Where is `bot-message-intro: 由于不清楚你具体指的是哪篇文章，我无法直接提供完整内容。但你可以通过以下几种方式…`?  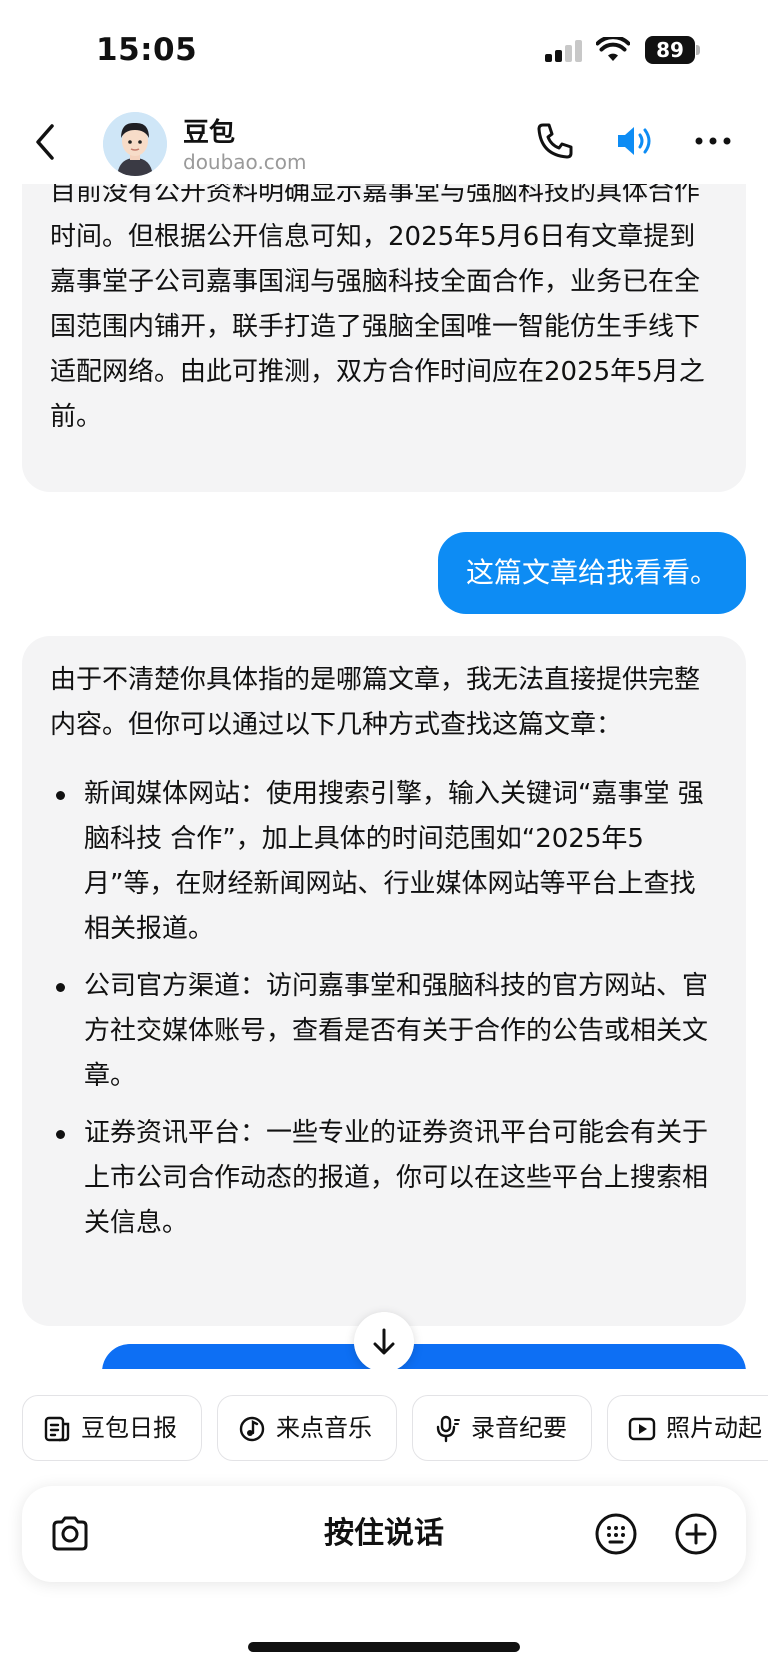
bot-message-intro: 由于不清楚你具体指的是哪篇文章，我无法直接提供完整内容。但你可以通过以下几种方式… is located at coordinates (375, 702).